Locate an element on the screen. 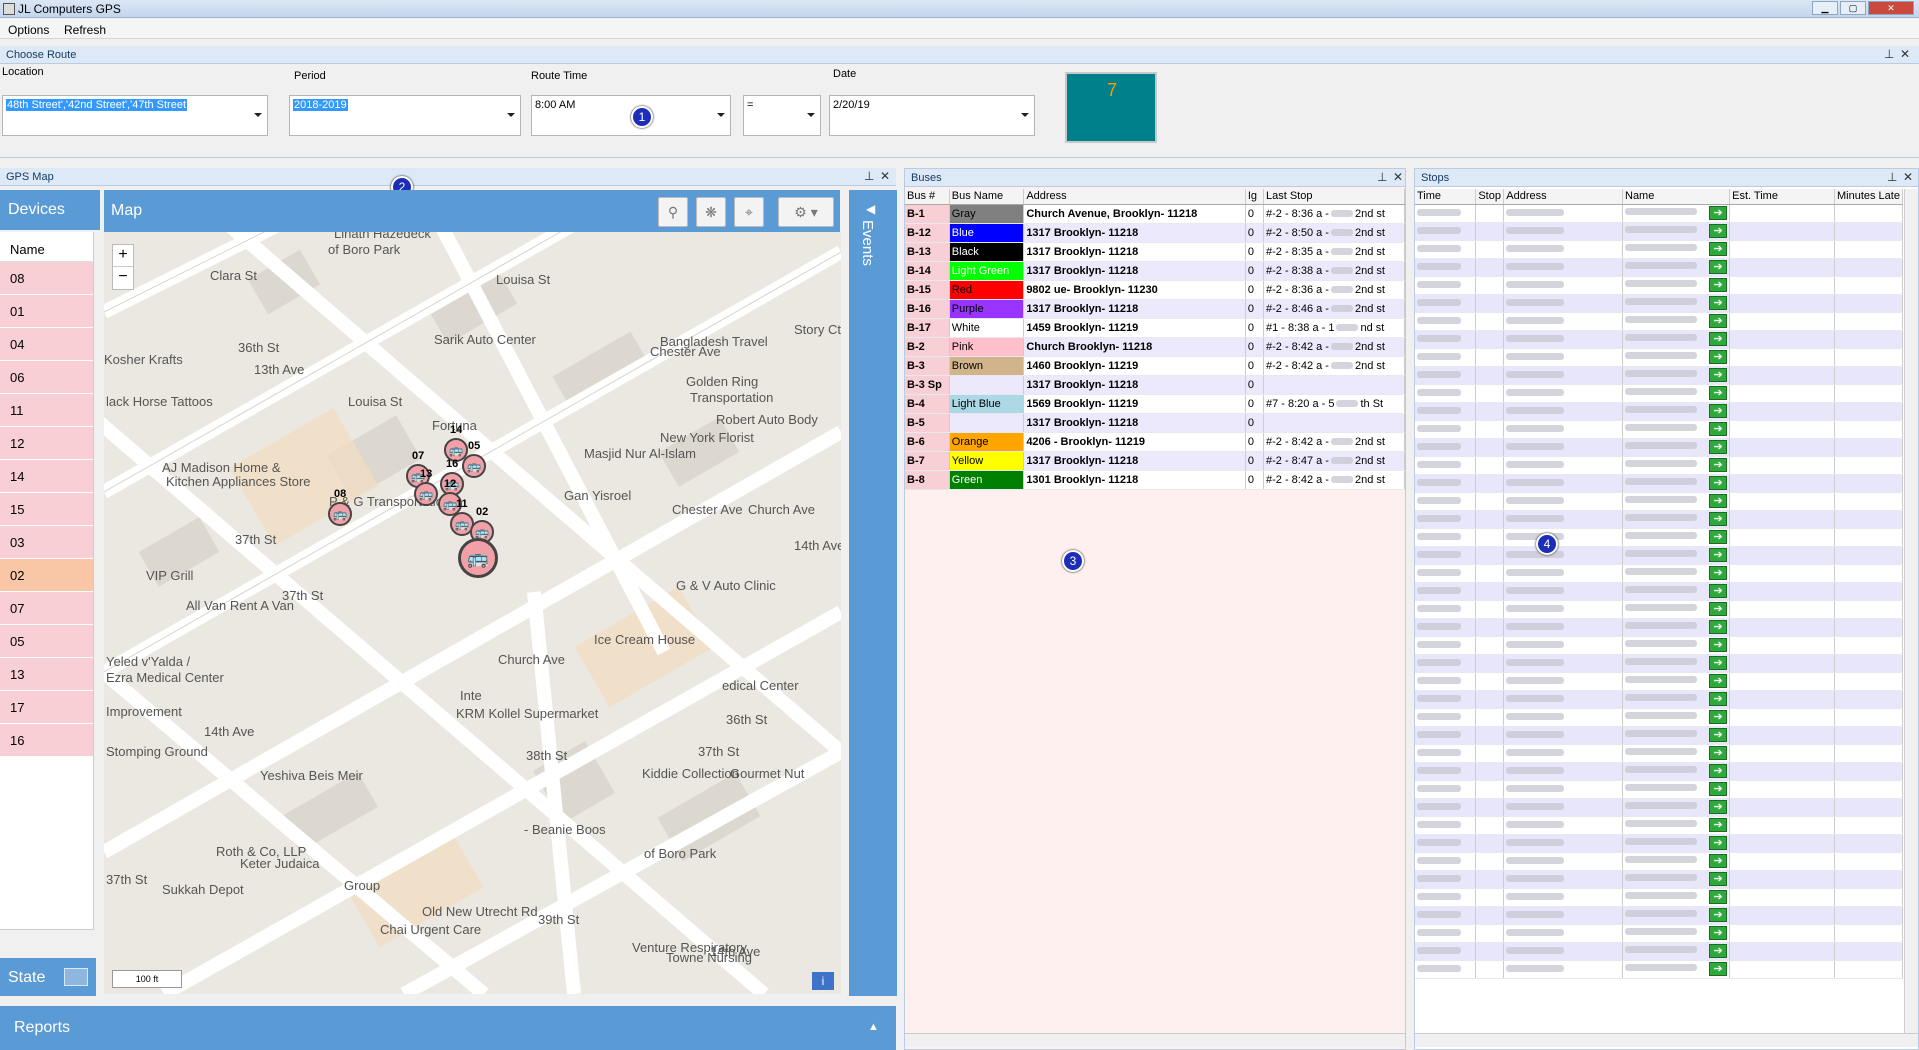 The width and height of the screenshot is (1919, 1050). device-list-header: Name is located at coordinates (46, 247).